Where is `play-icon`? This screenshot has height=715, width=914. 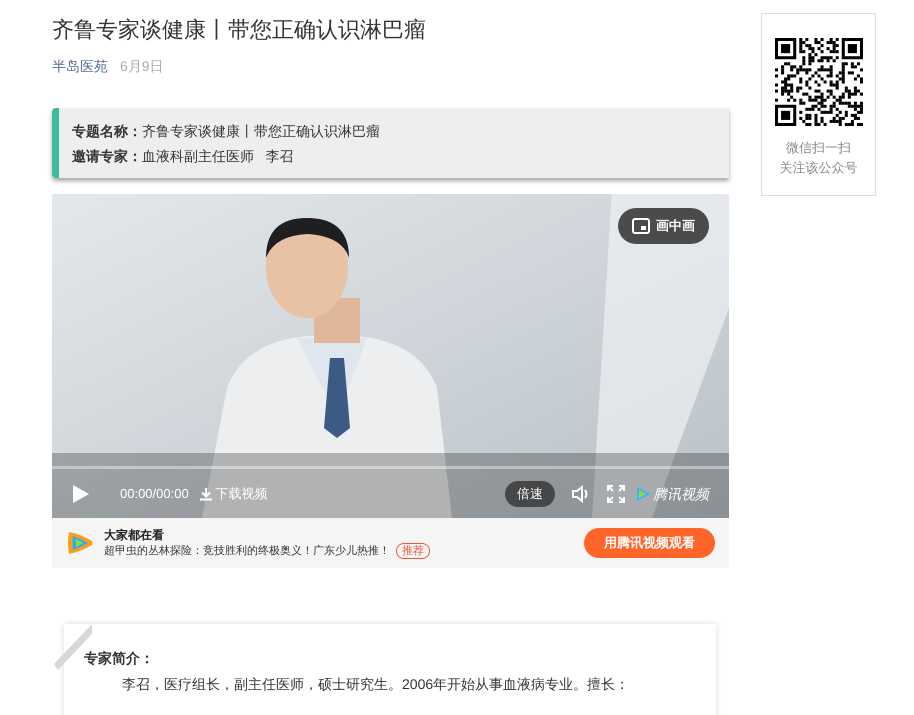 play-icon is located at coordinates (81, 494).